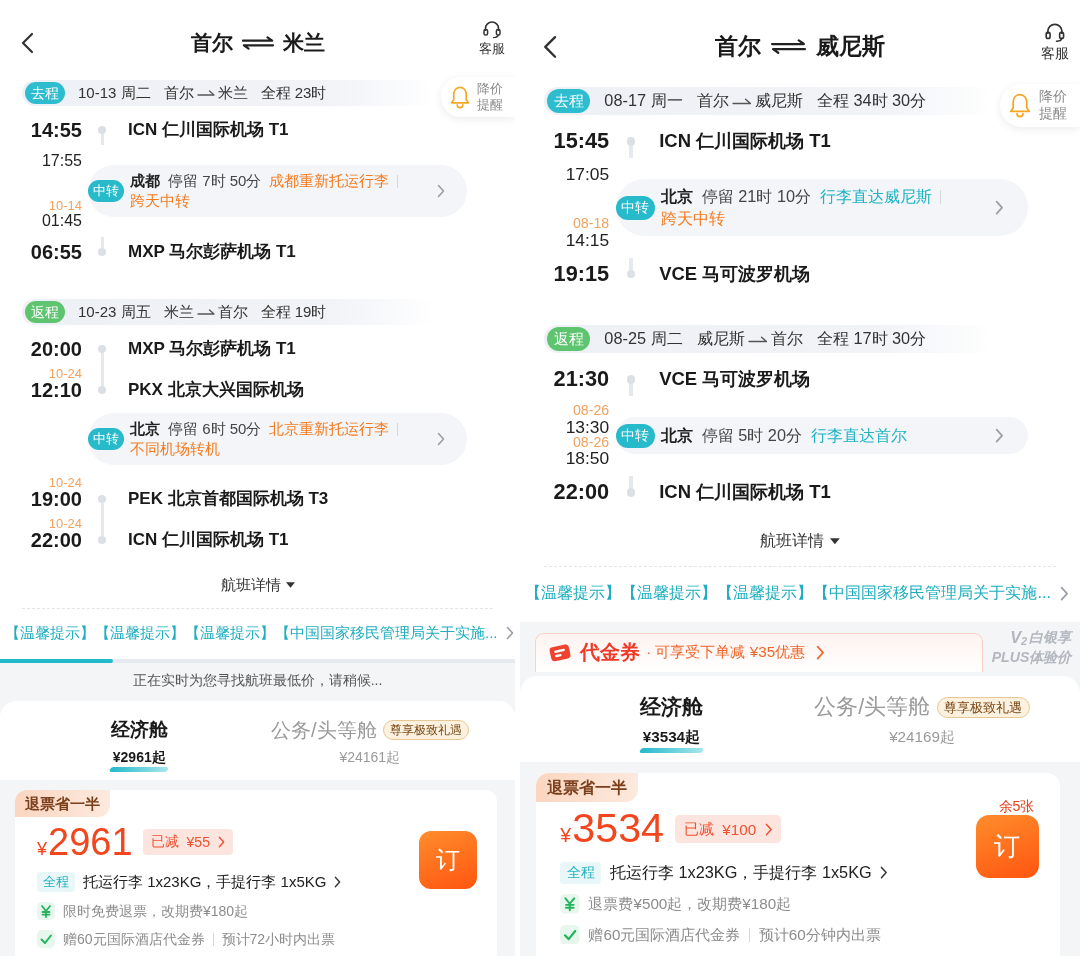 The height and width of the screenshot is (956, 1080). I want to click on departure-time: 18:50, so click(587, 459).